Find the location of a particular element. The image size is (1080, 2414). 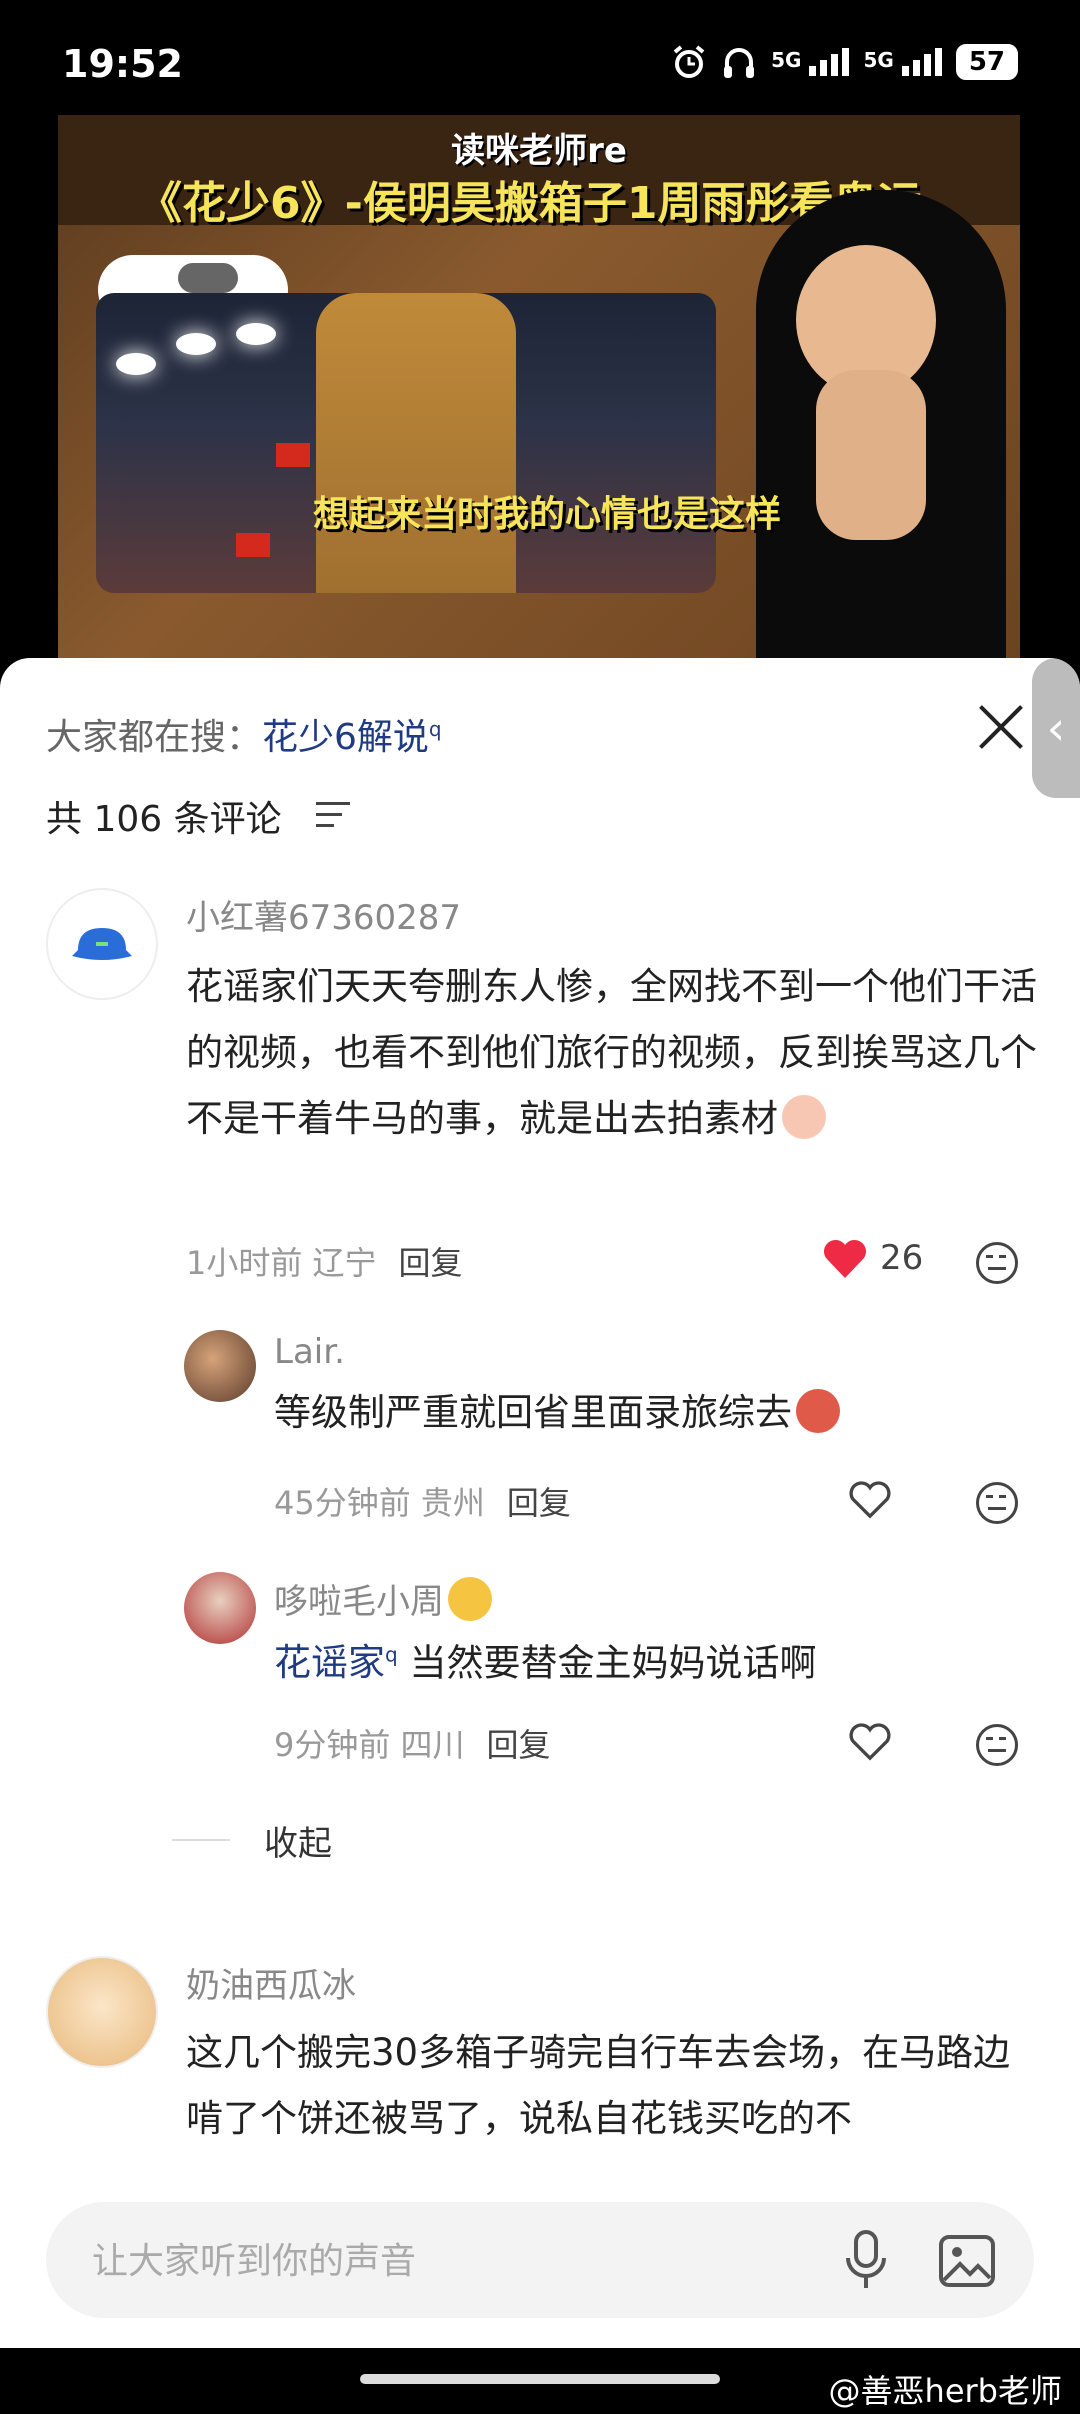

cat-sticker is located at coordinates (881, 425).